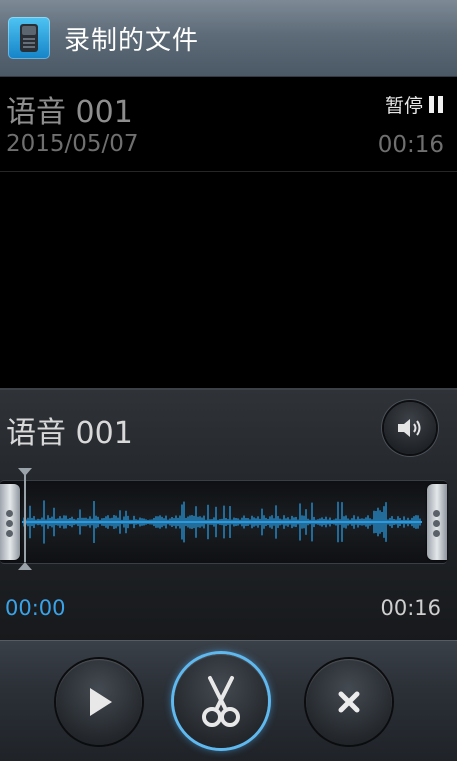 The height and width of the screenshot is (761, 457). I want to click on playhead-marker-bottom, so click(25, 566).